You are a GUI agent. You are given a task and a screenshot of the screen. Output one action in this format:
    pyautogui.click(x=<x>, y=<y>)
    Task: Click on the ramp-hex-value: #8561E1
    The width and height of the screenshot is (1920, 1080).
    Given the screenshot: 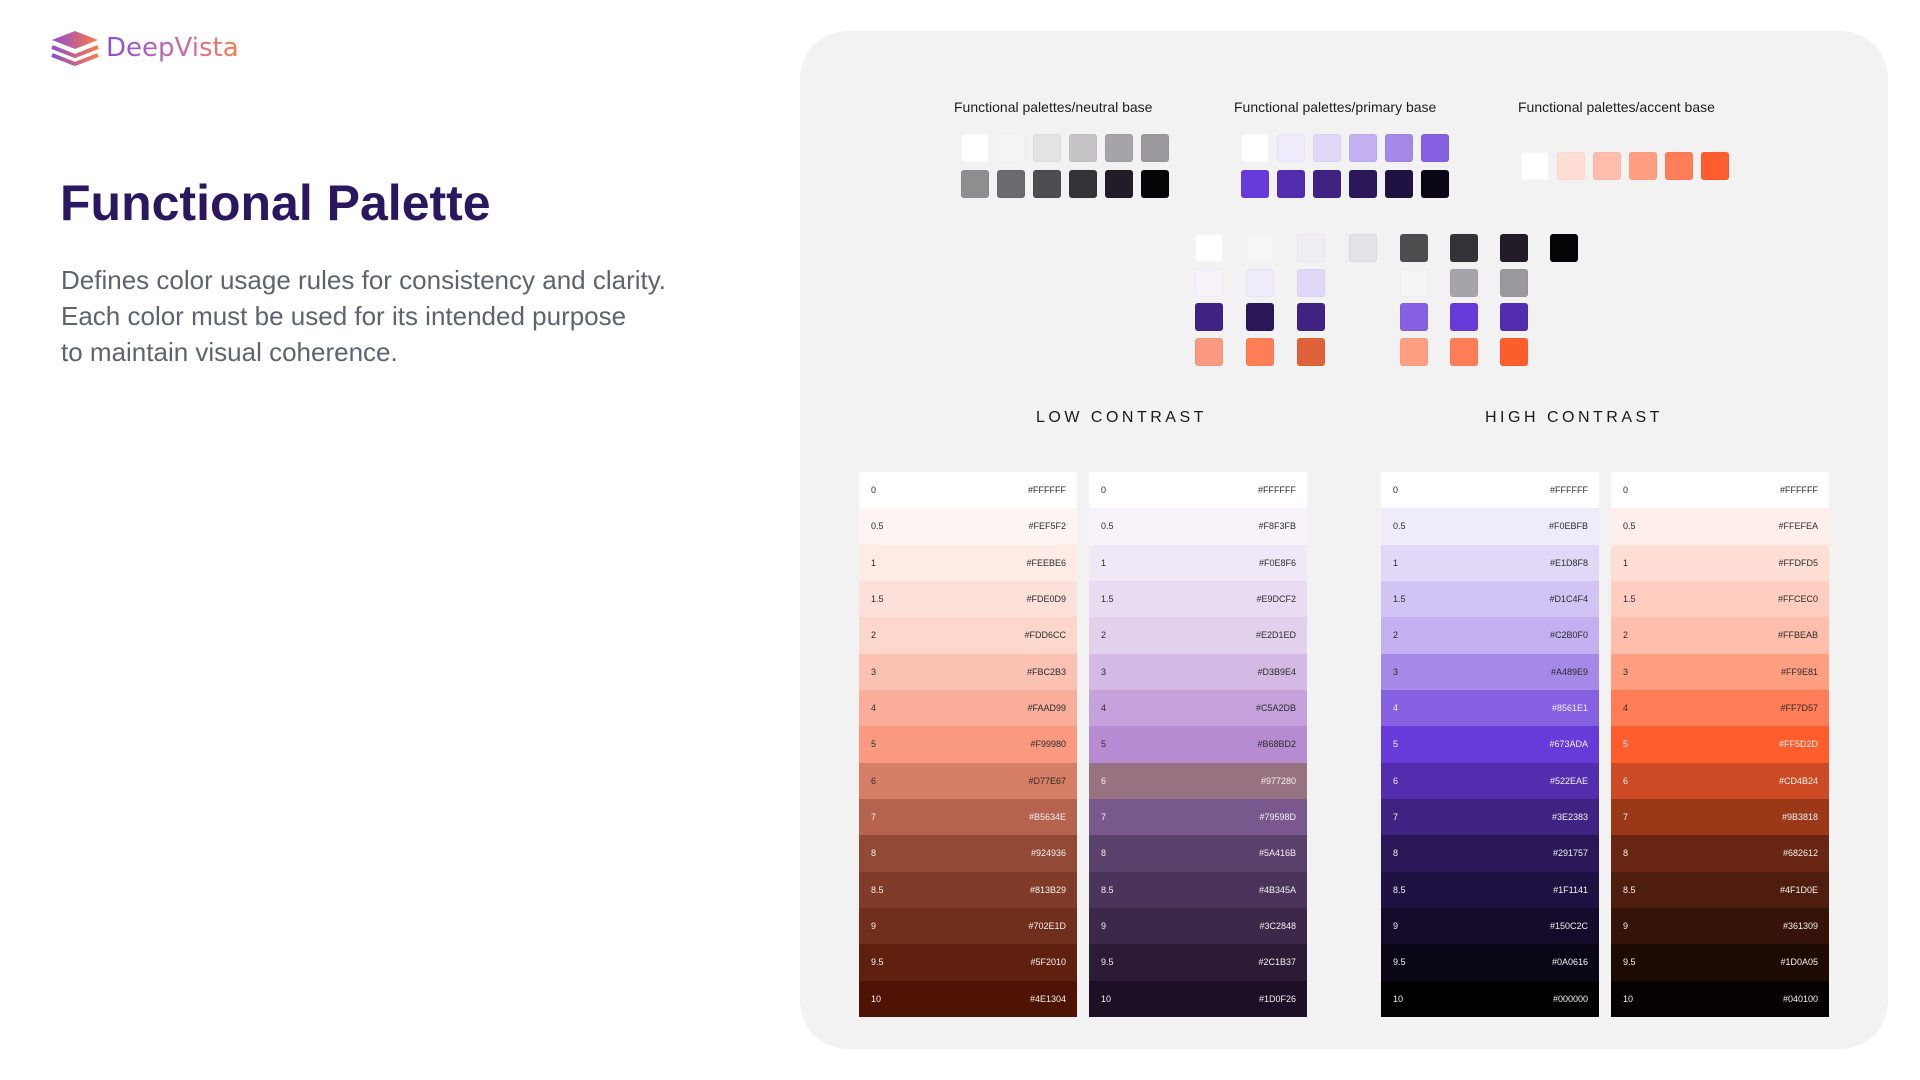 What is the action you would take?
    pyautogui.click(x=1569, y=708)
    